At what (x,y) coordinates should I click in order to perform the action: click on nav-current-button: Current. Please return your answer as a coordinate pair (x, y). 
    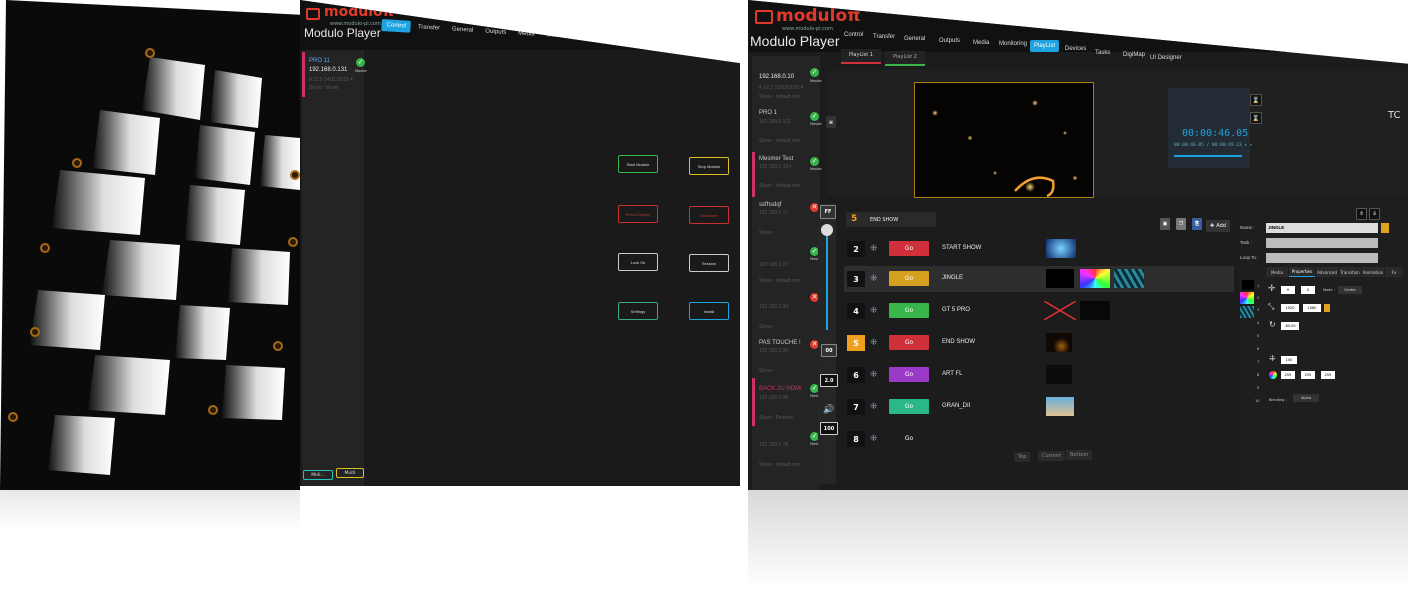
    Looking at the image, I should click on (1051, 456).